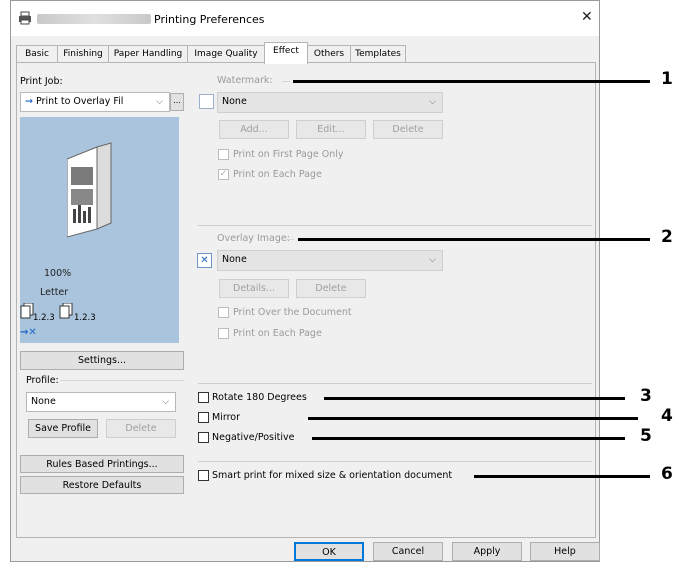 Image resolution: width=682 pixels, height=567 pixels. Describe the element at coordinates (667, 79) in the screenshot. I see `callout-number-1: 1` at that location.